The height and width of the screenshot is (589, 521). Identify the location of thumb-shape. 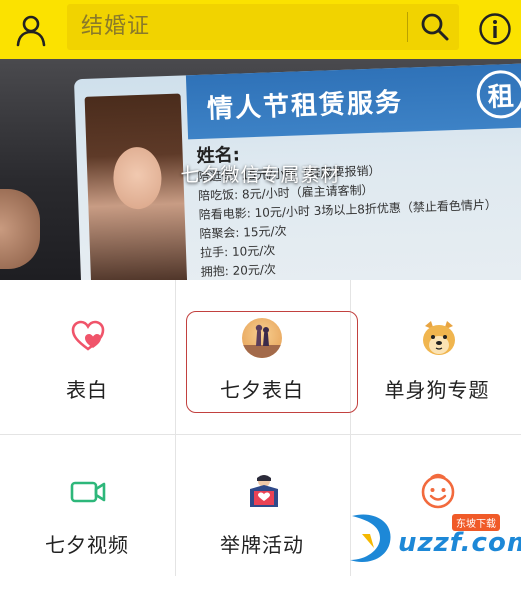
(20, 229).